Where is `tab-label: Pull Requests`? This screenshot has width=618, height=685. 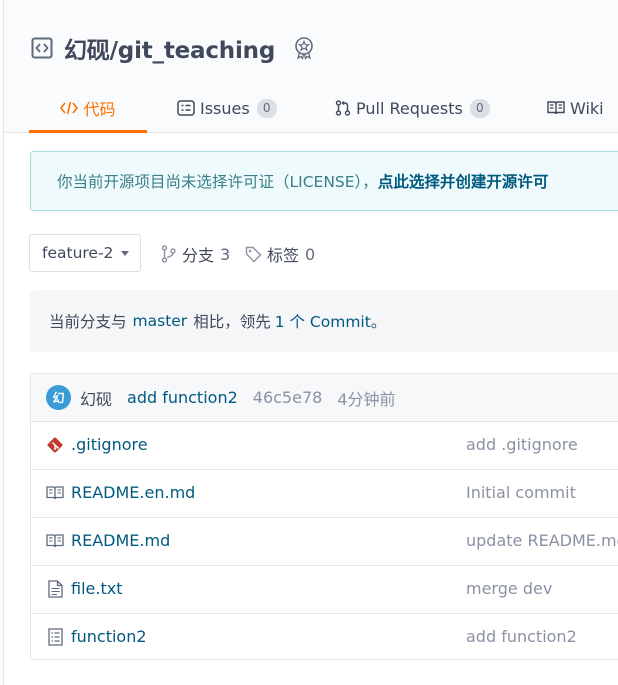 tab-label: Pull Requests is located at coordinates (409, 108).